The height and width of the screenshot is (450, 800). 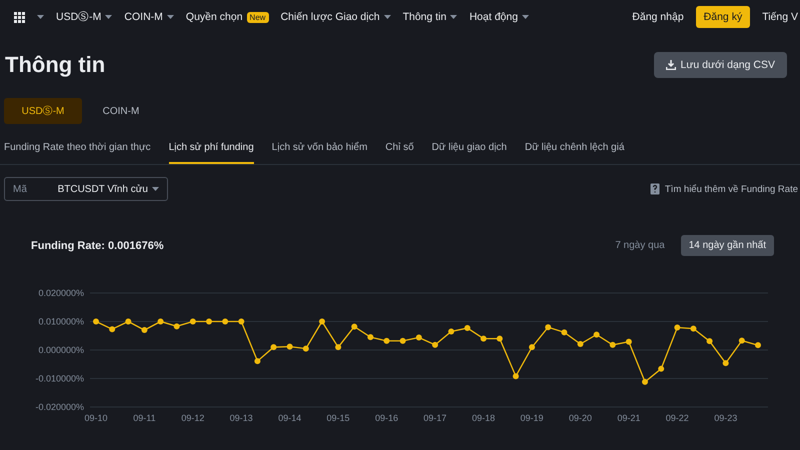 What do you see at coordinates (655, 189) in the screenshot?
I see `help-book-icon` at bounding box center [655, 189].